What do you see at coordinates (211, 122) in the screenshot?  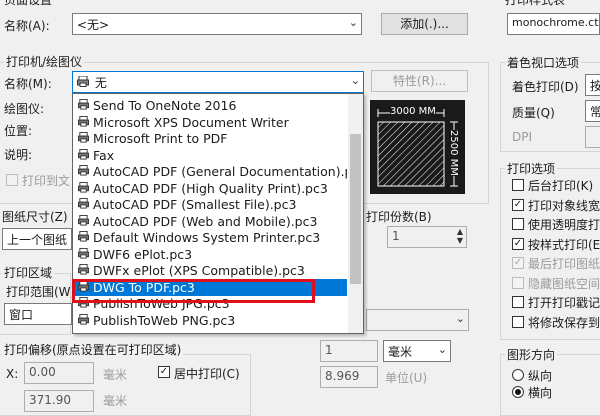 I see `printer-option: Microsoft XPS Document Writer` at bounding box center [211, 122].